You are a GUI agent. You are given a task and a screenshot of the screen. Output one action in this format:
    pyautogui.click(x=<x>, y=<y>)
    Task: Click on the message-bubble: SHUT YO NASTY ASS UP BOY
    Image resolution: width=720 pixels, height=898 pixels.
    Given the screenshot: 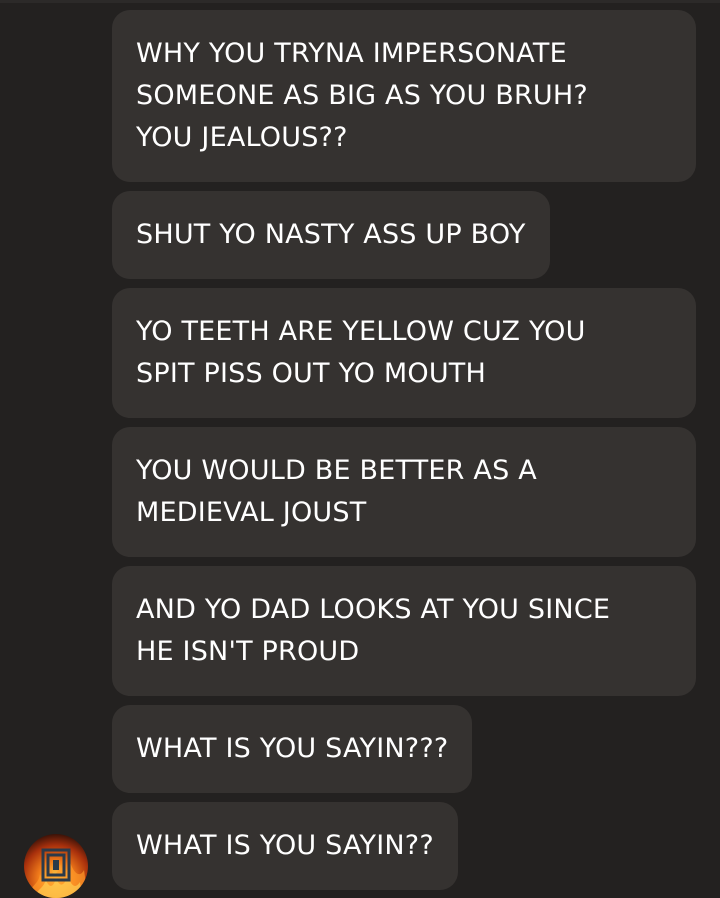 What is the action you would take?
    pyautogui.click(x=331, y=235)
    